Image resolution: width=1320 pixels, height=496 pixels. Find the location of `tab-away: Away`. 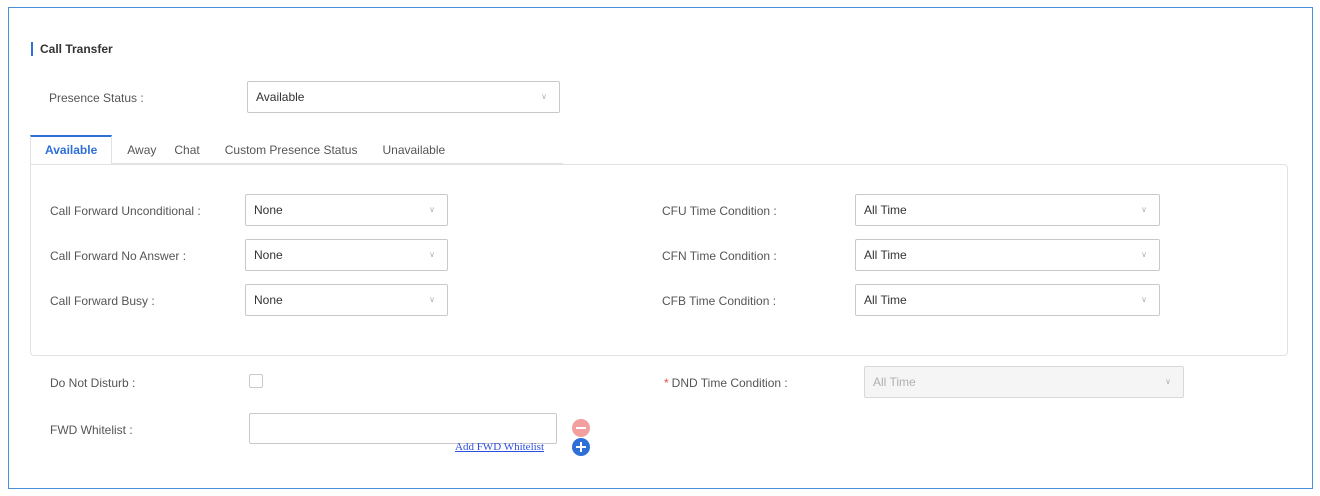

tab-away: Away is located at coordinates (138, 149).